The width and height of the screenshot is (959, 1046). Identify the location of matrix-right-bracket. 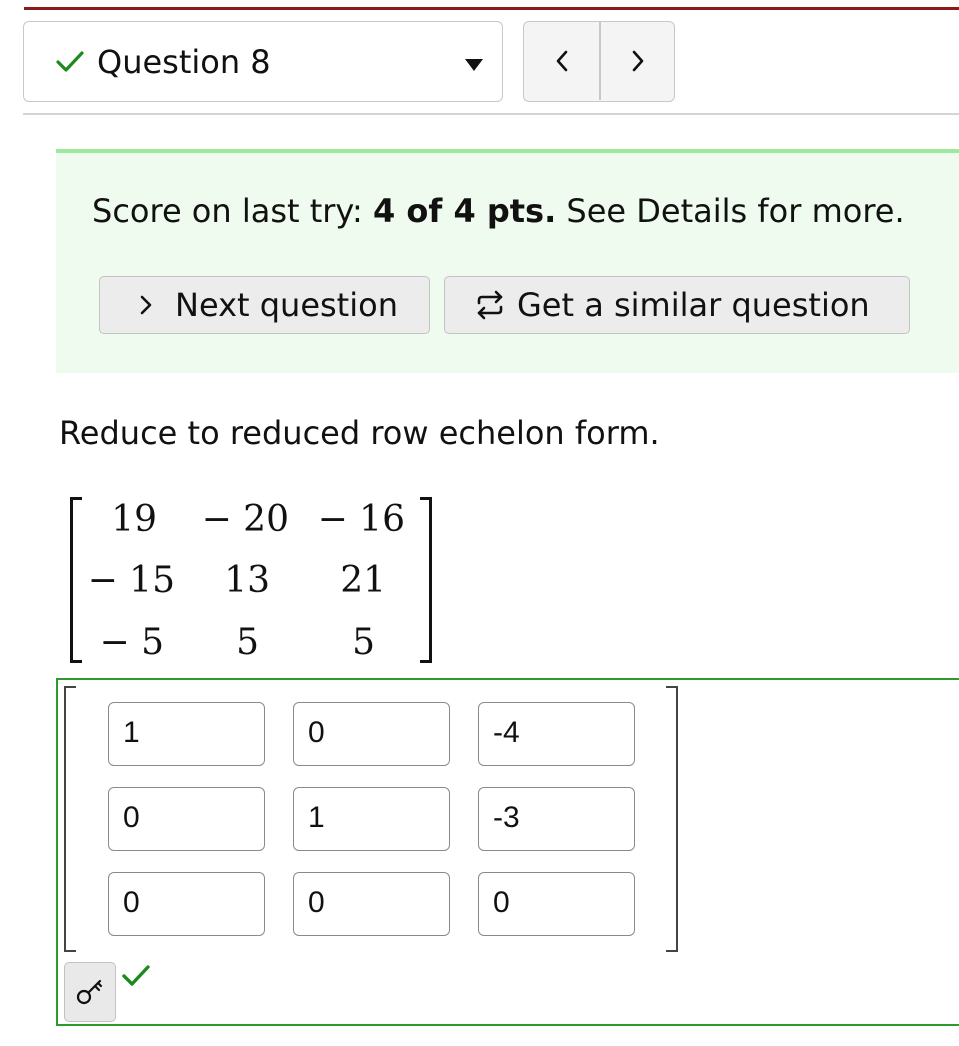
(426, 580).